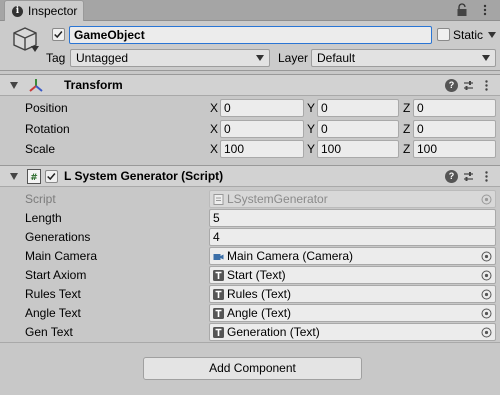 The width and height of the screenshot is (500, 395). I want to click on tab-inspector: i Inspector, so click(44, 10).